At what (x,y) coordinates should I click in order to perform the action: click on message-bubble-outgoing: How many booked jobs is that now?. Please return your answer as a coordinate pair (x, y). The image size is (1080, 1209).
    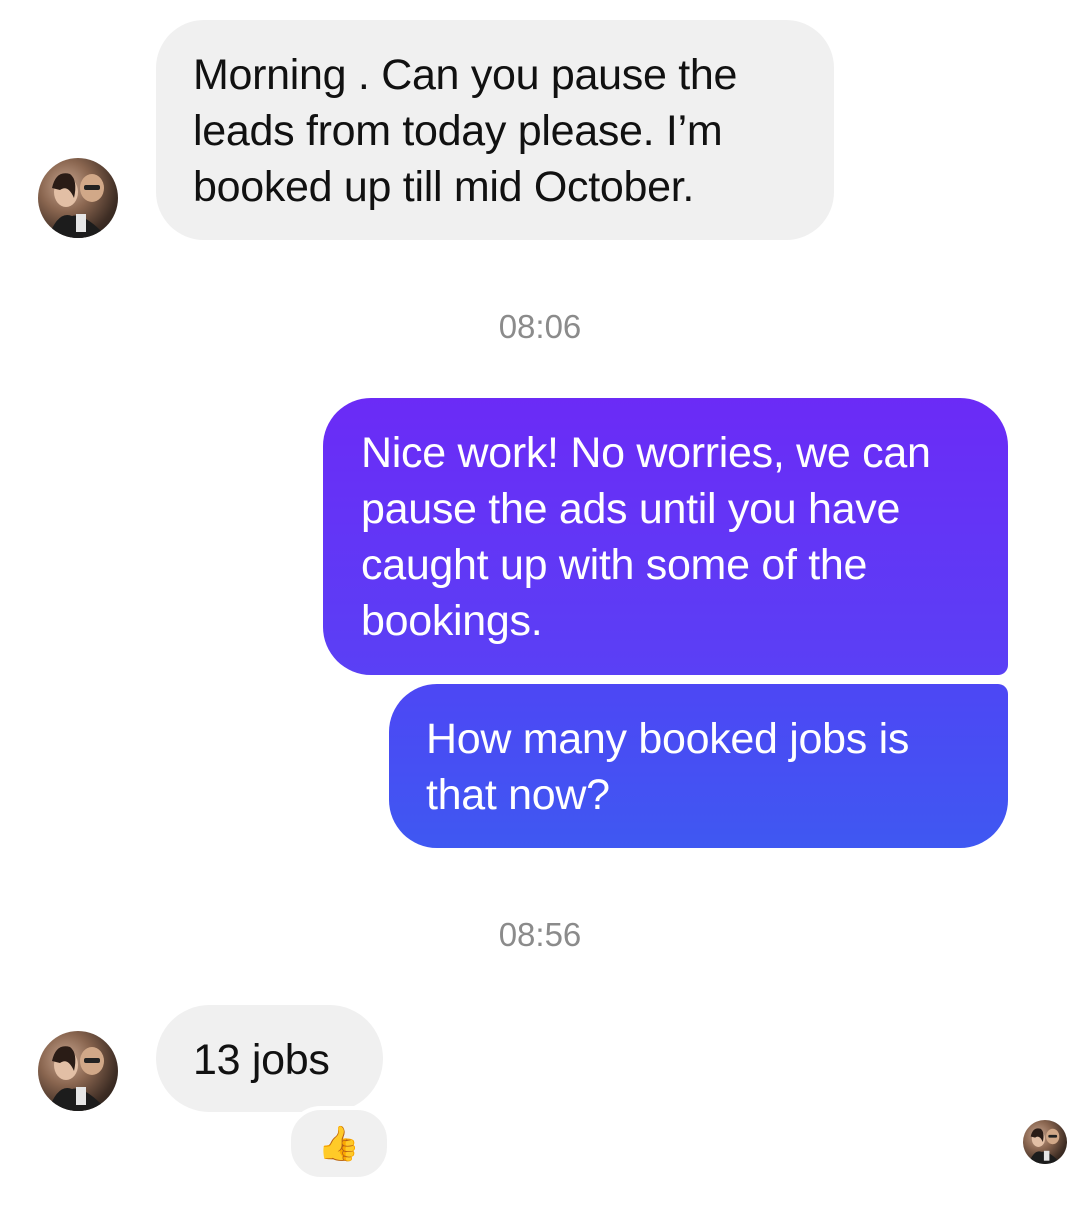
    Looking at the image, I should click on (698, 766).